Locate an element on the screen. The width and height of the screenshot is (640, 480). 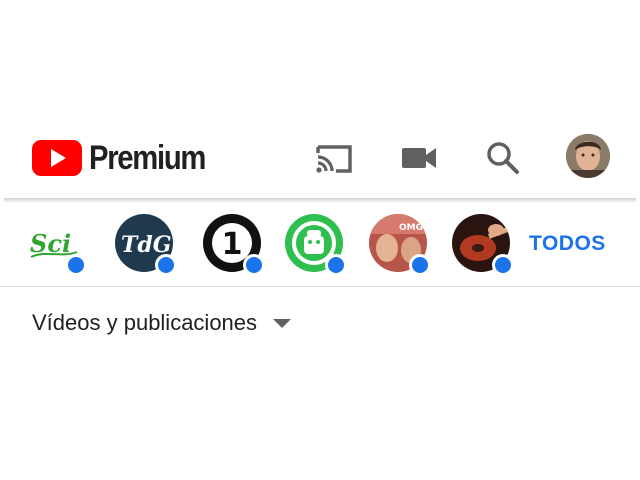
header-divider is located at coordinates (320, 200).